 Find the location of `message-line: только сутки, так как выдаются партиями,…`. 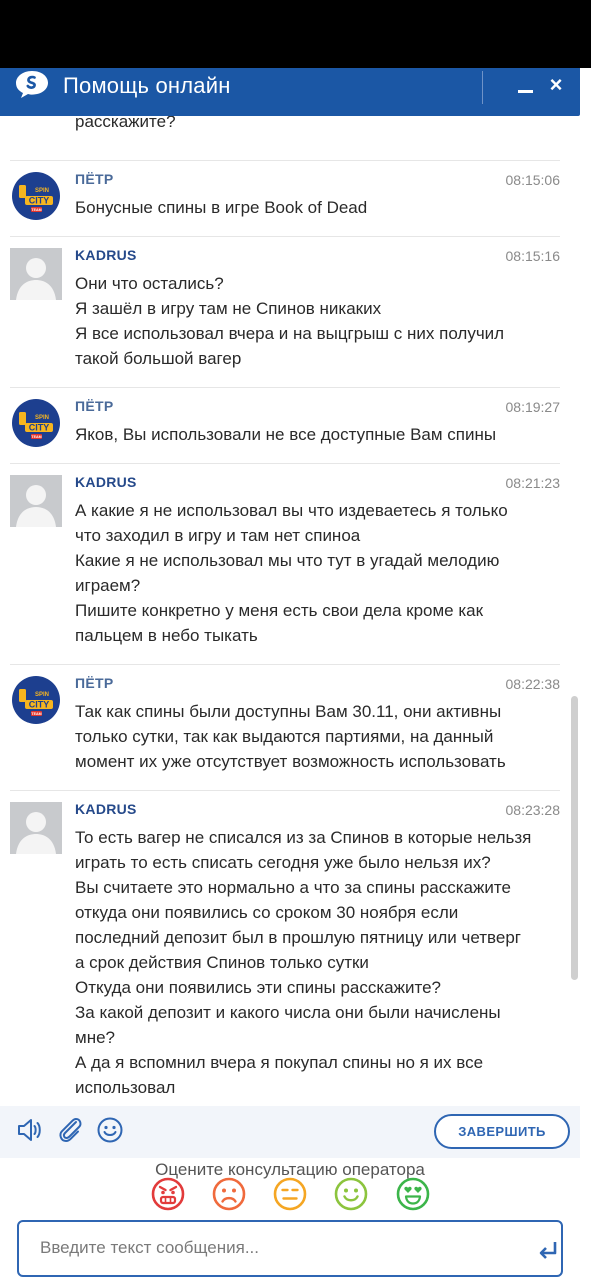

message-line: только сутки, так как выдаются партиями,… is located at coordinates (284, 736).